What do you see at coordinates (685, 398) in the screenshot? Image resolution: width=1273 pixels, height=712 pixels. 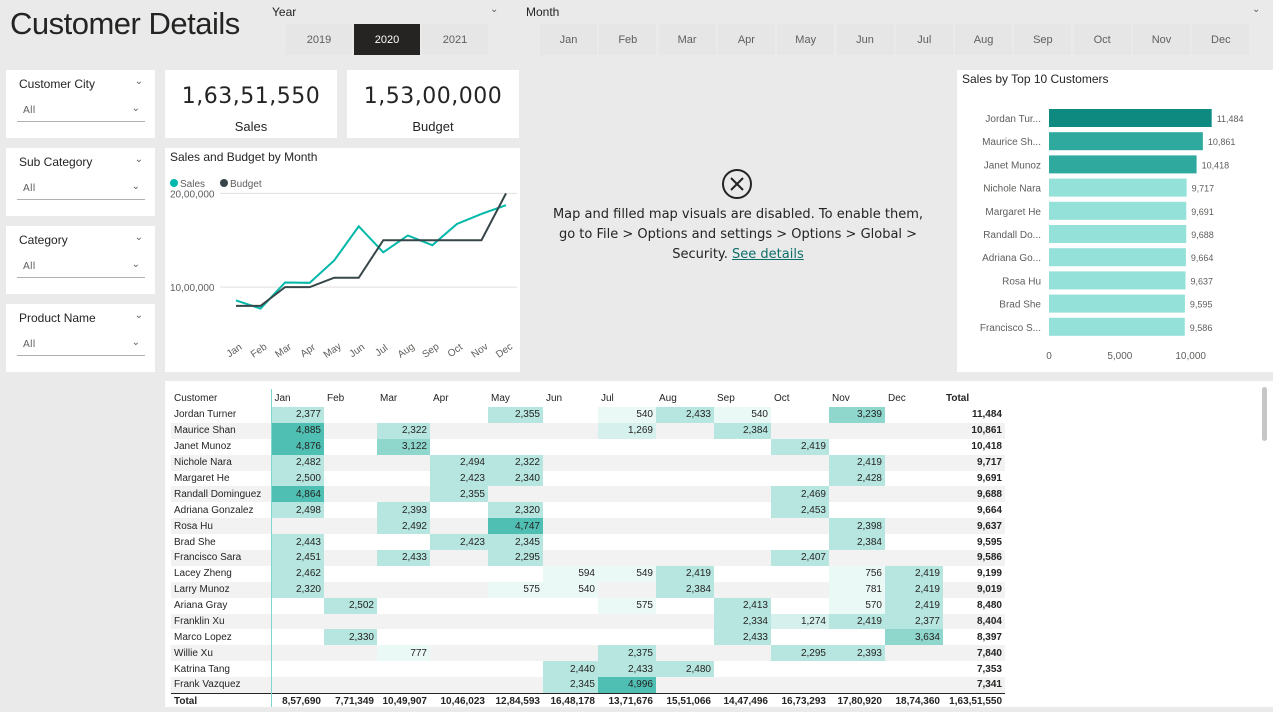 I see `matrix-header-aug: Aug` at bounding box center [685, 398].